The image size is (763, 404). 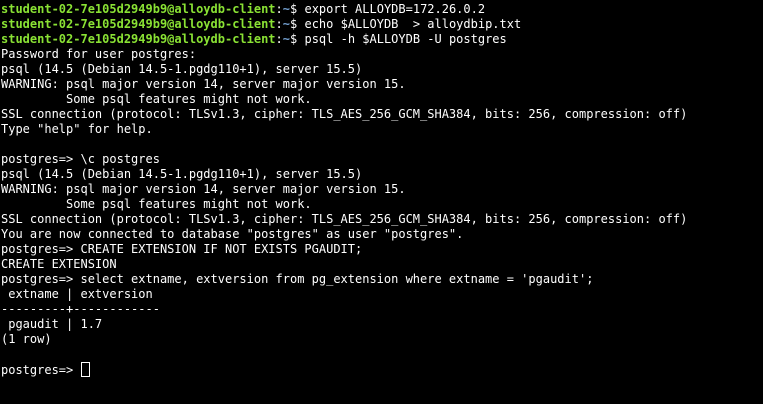 What do you see at coordinates (77, 294) in the screenshot?
I see `output-text: extname | extversion` at bounding box center [77, 294].